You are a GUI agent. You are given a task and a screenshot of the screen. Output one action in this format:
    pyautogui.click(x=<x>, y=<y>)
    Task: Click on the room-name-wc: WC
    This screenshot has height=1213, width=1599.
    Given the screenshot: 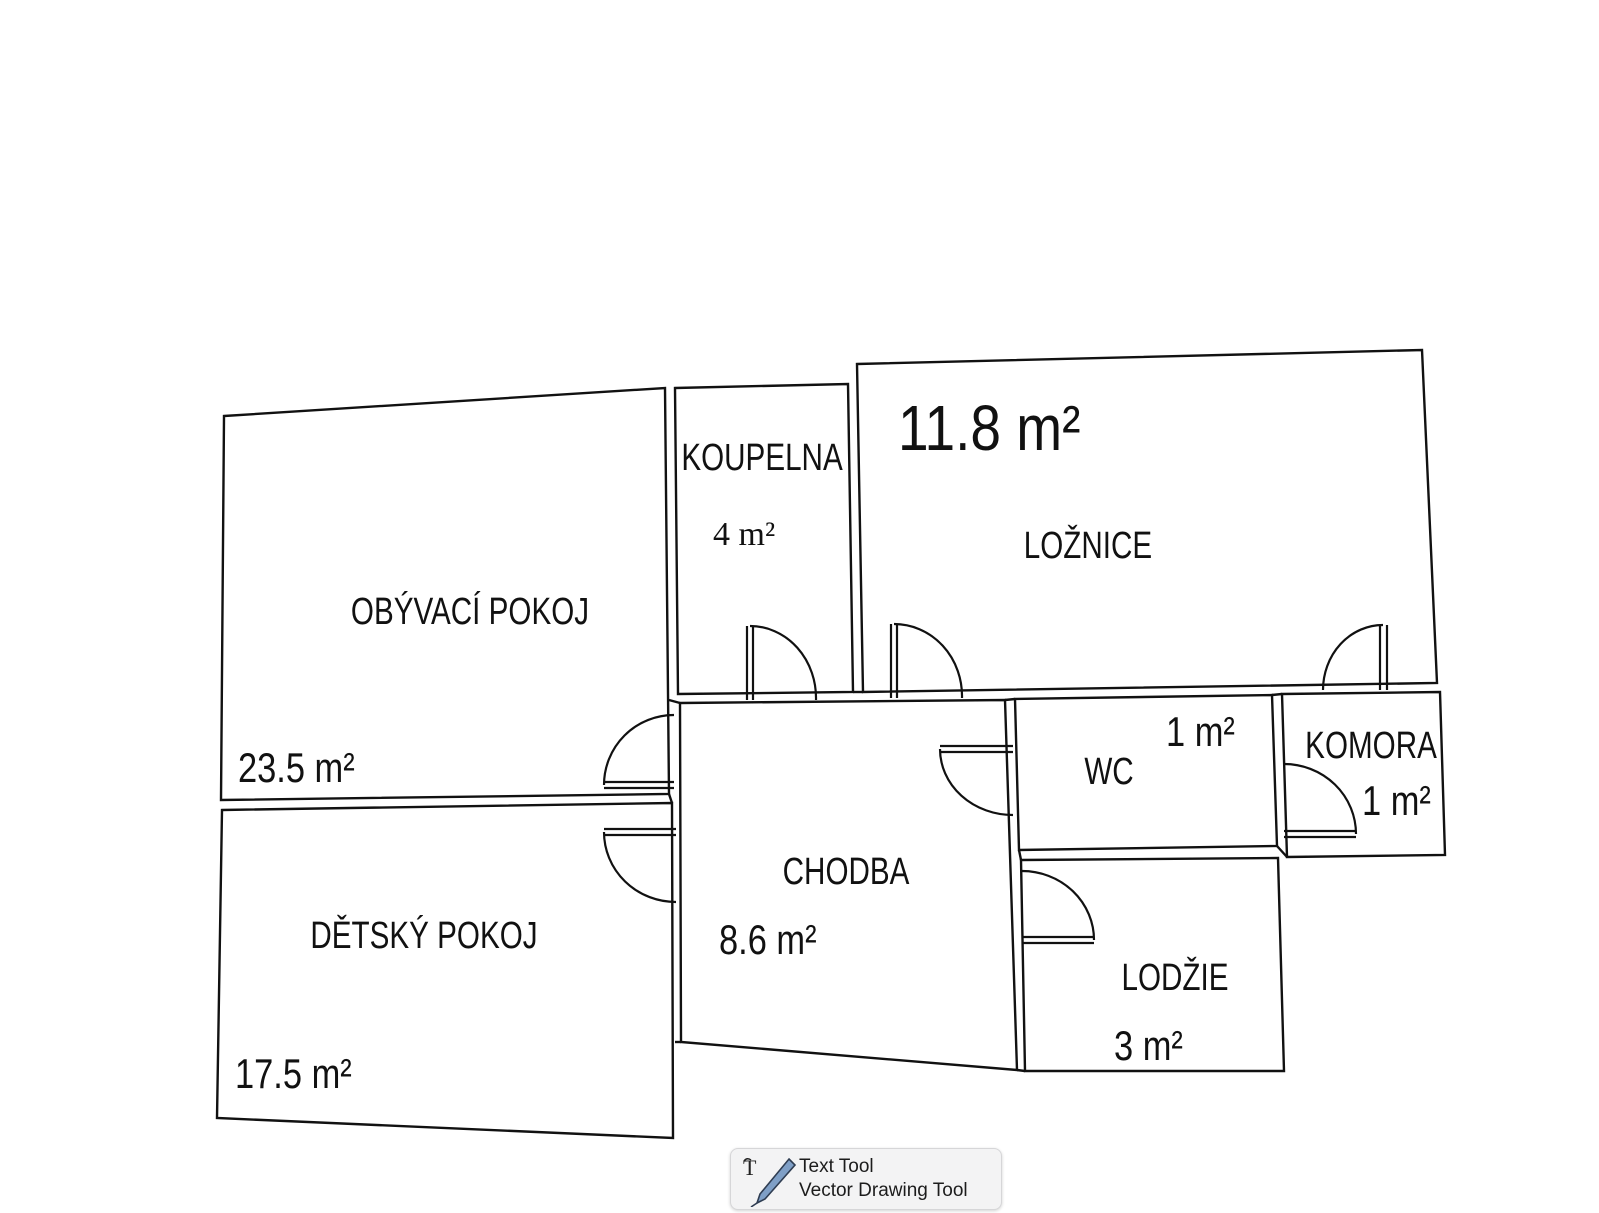 What is the action you would take?
    pyautogui.click(x=1108, y=772)
    